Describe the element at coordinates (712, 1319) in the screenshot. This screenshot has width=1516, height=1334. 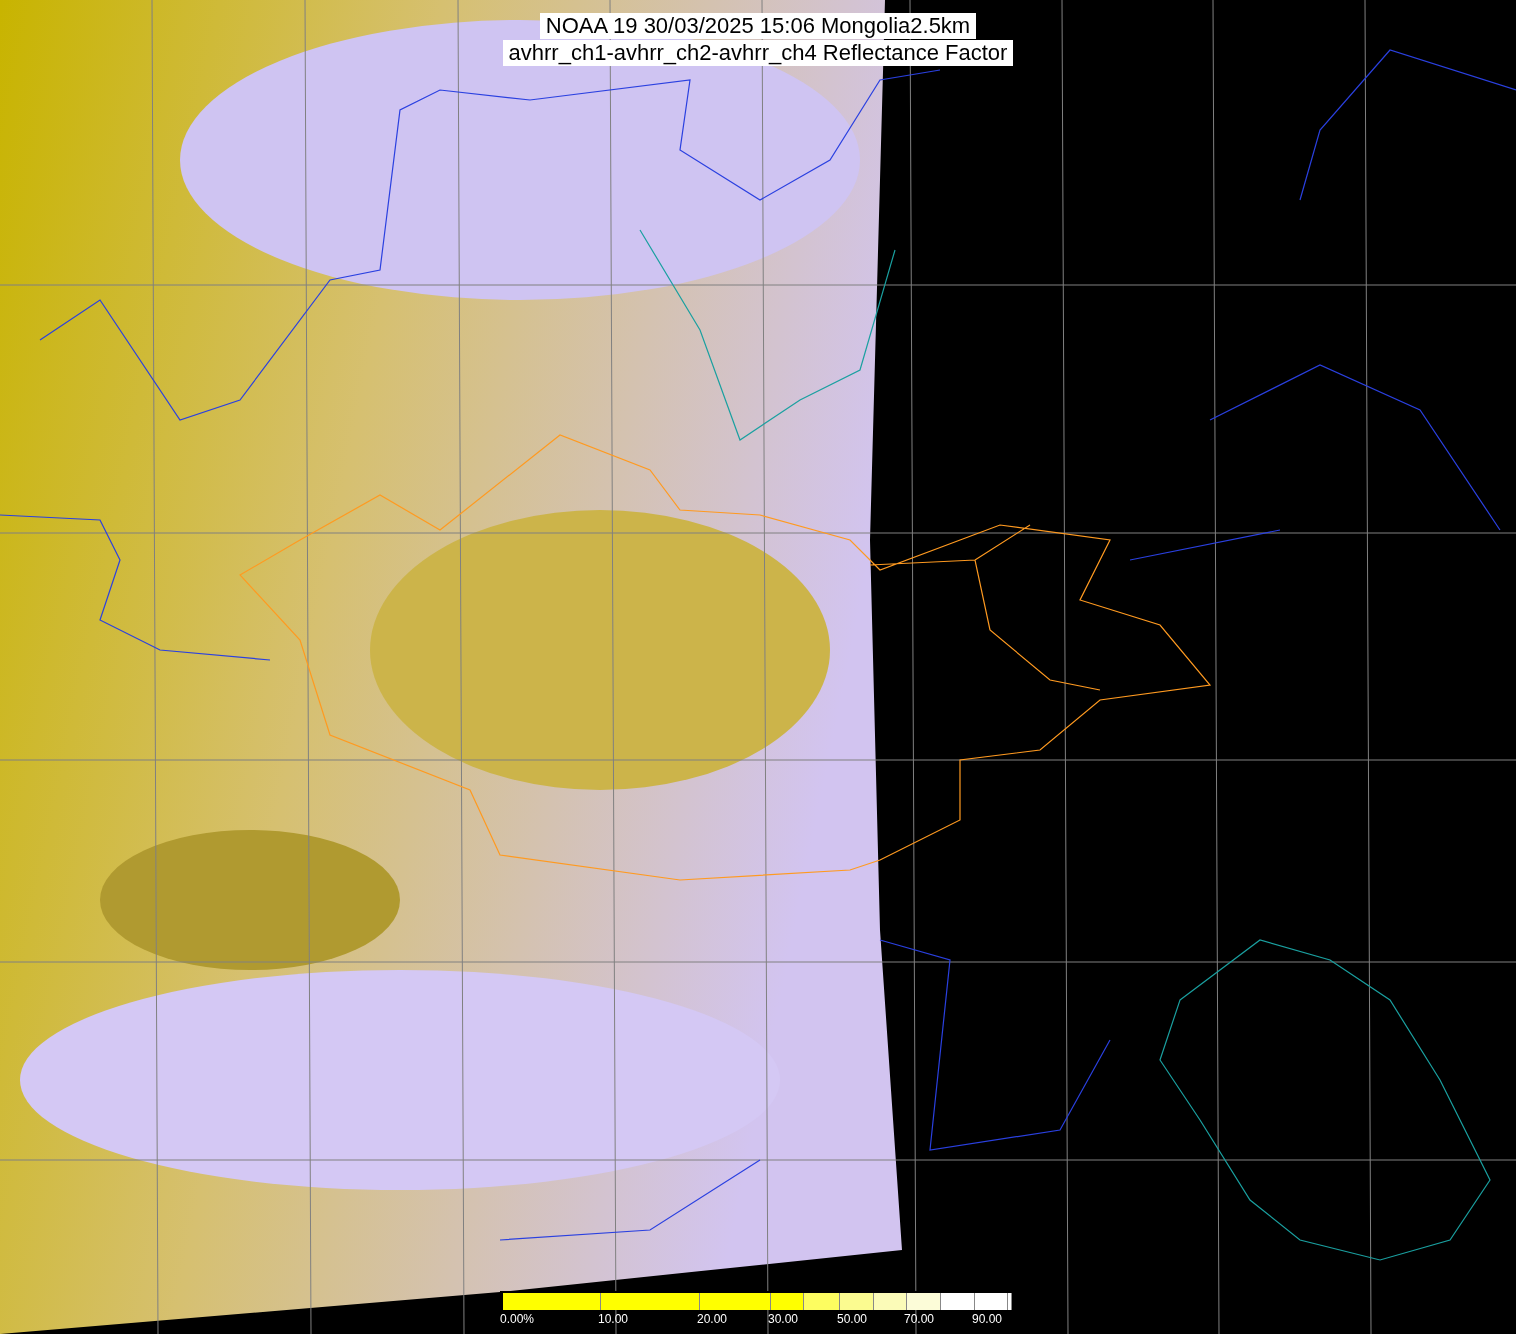
I see `colorbar-label: 20.00` at that location.